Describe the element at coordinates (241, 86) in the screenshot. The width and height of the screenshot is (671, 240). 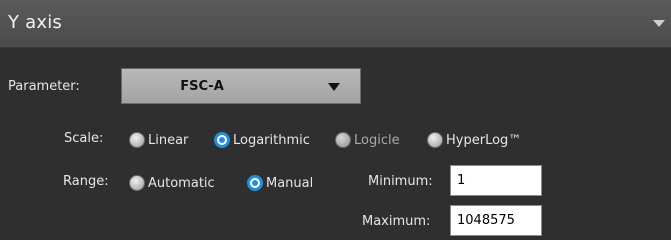
I see `parameter-dropdown: FSC-A` at that location.